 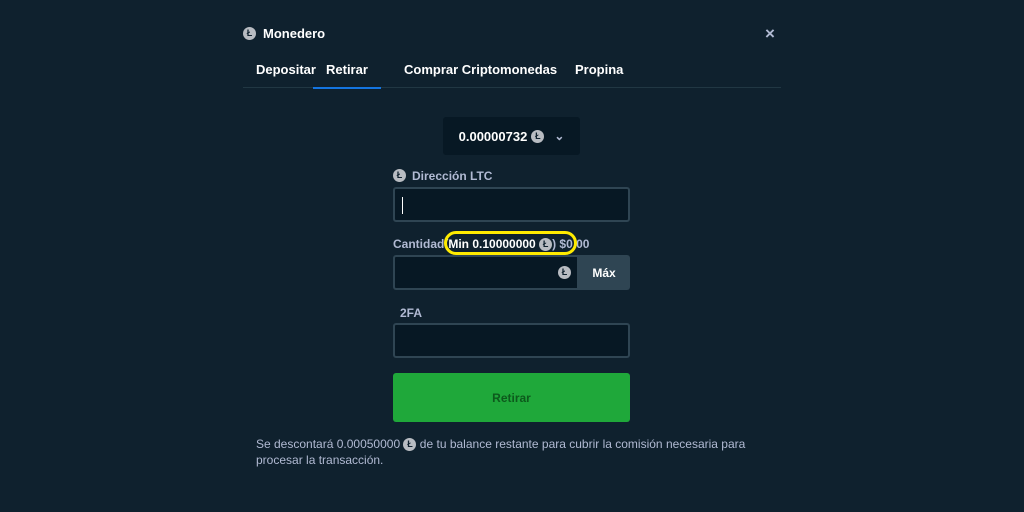 What do you see at coordinates (511, 397) in the screenshot?
I see `withdraw-button: Retirar` at bounding box center [511, 397].